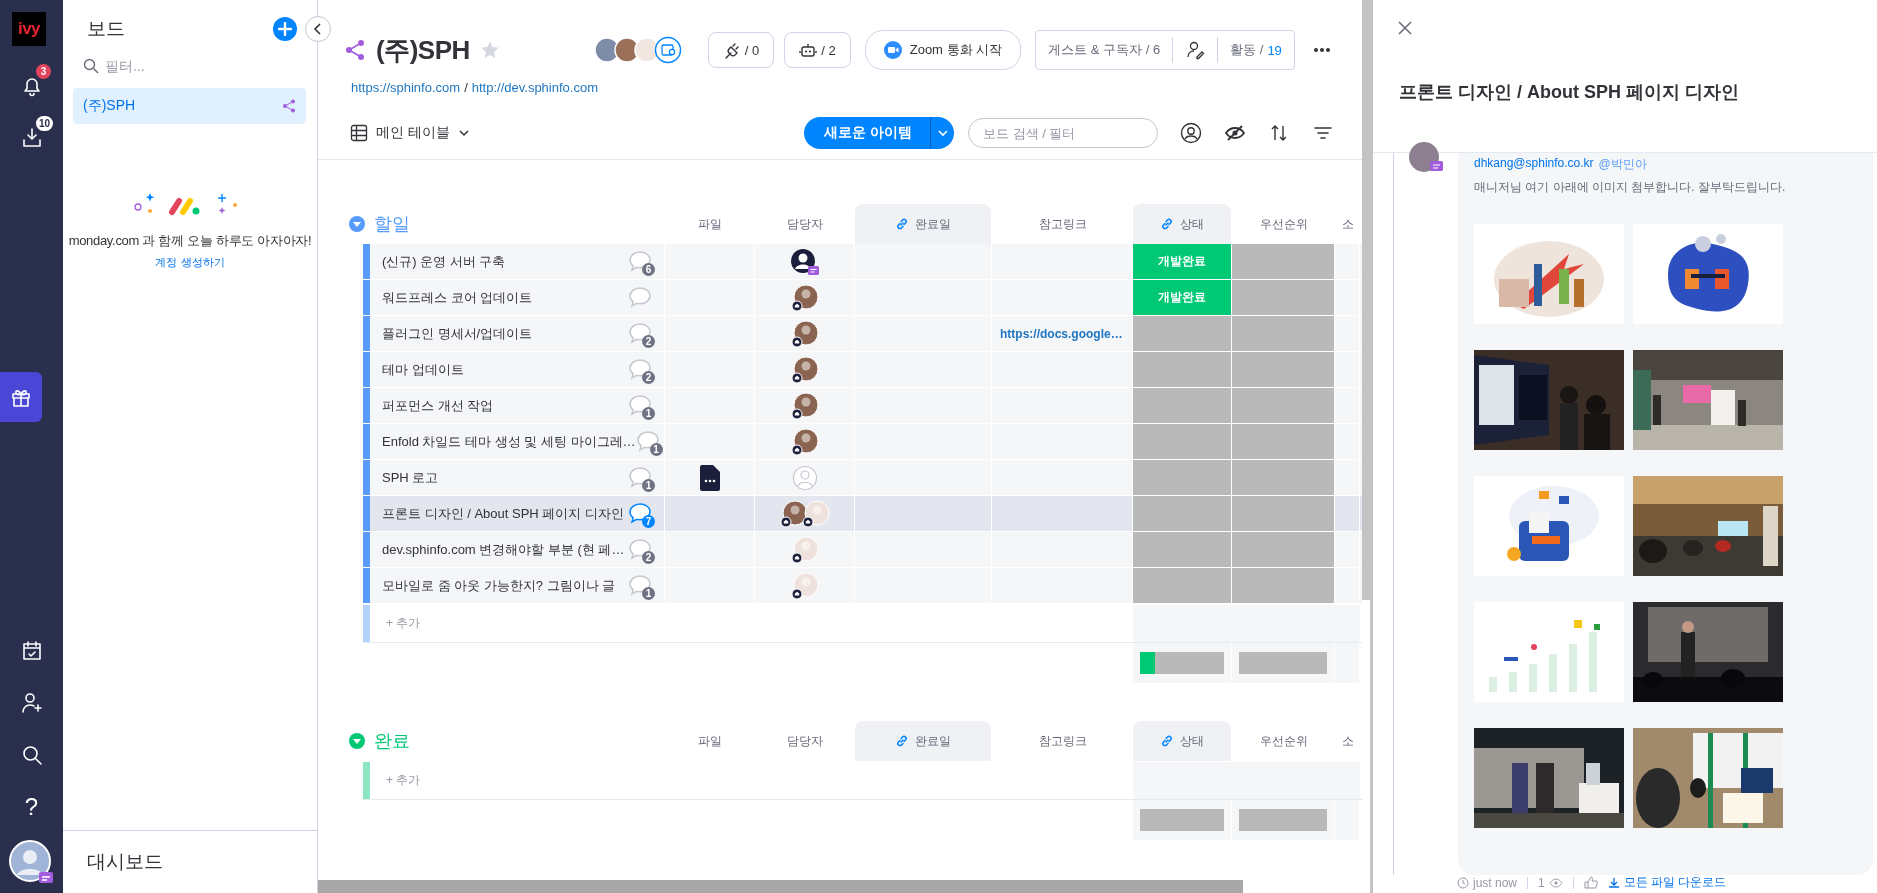 The width and height of the screenshot is (1877, 893). What do you see at coordinates (640, 513) in the screenshot?
I see `comments-button: 7` at bounding box center [640, 513].